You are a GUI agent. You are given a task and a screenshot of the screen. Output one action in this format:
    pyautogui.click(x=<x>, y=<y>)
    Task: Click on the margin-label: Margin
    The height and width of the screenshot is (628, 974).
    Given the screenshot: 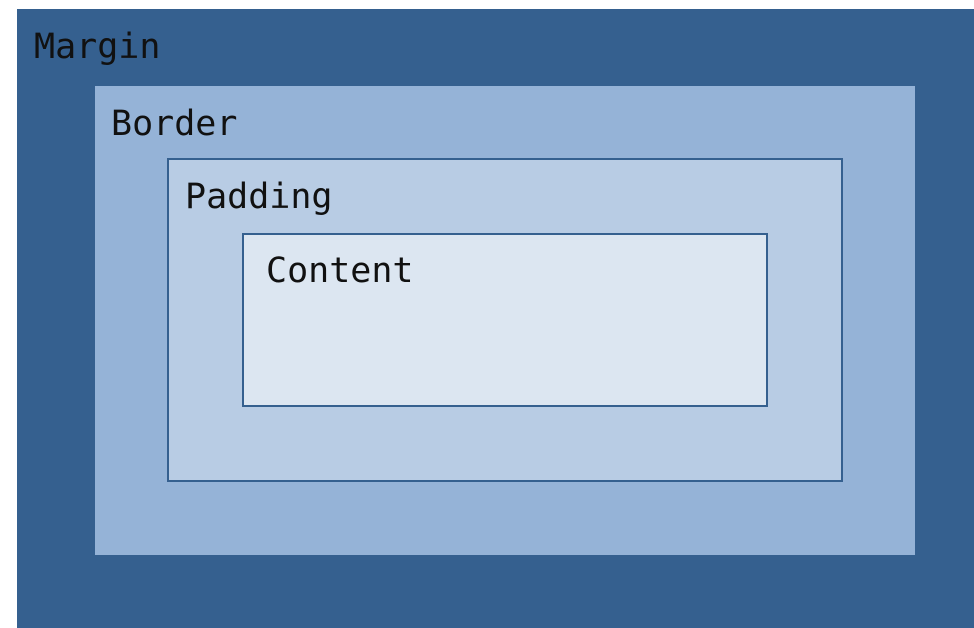 What is the action you would take?
    pyautogui.click(x=97, y=47)
    